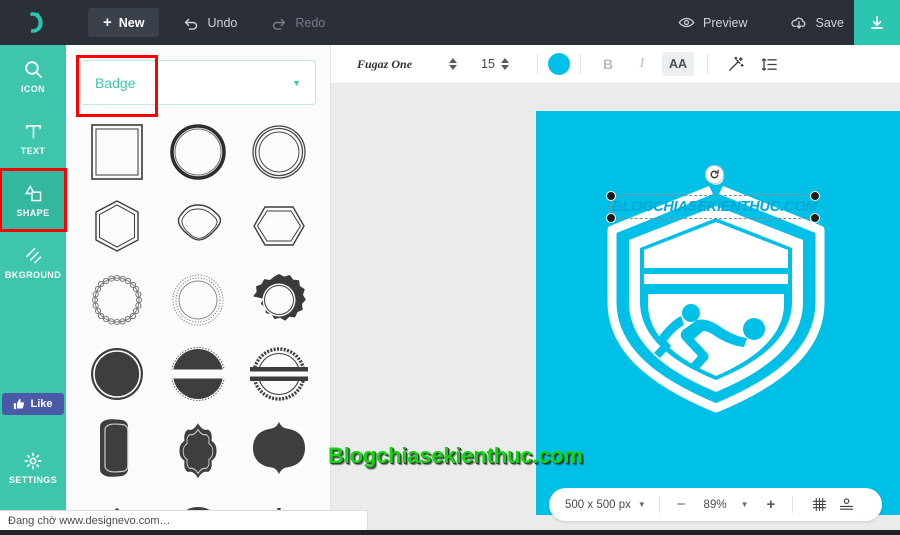 This screenshot has height=535, width=900. I want to click on zoom-level-value: 89%, so click(715, 505).